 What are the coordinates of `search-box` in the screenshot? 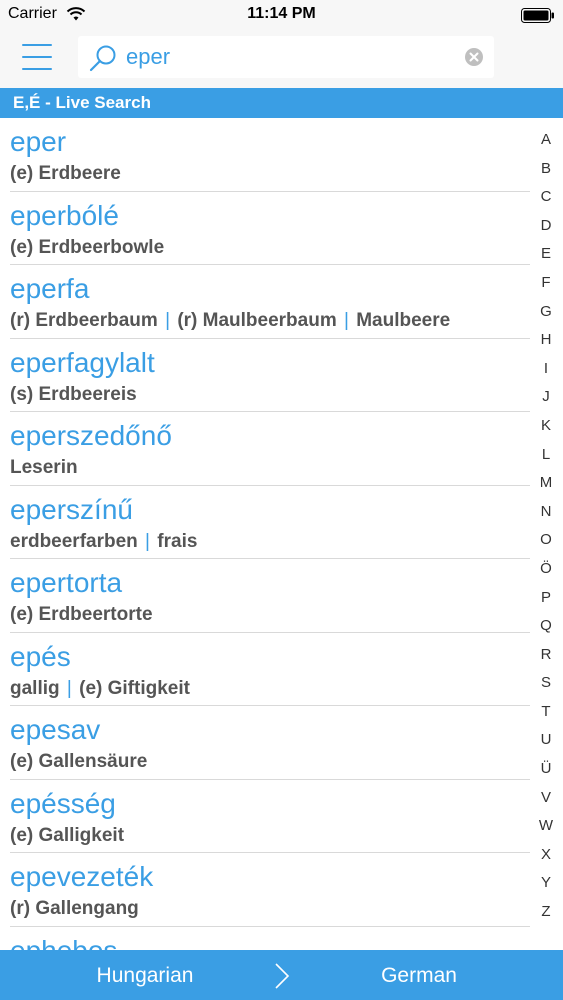 It's located at (286, 57).